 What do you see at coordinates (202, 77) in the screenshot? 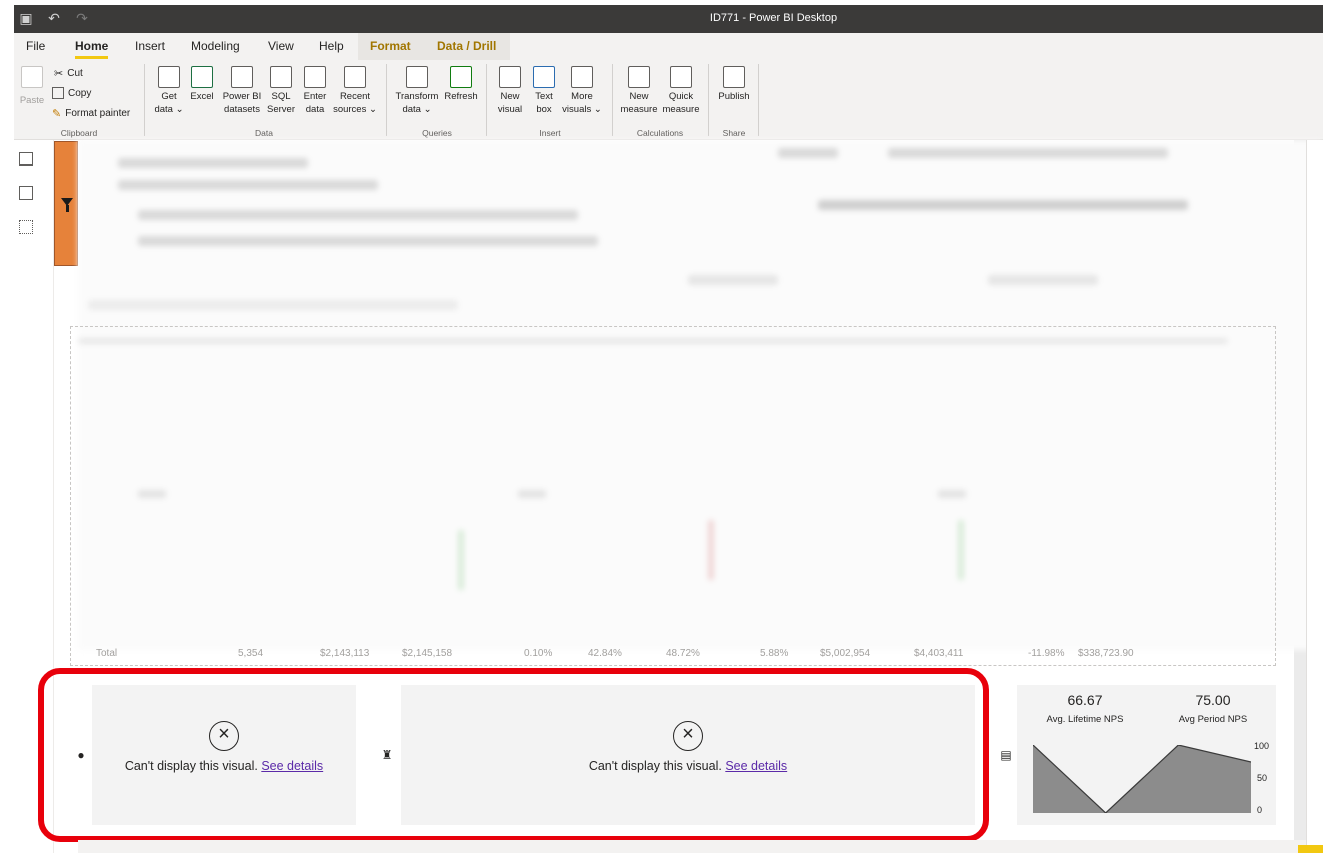
I see `excel-icon` at bounding box center [202, 77].